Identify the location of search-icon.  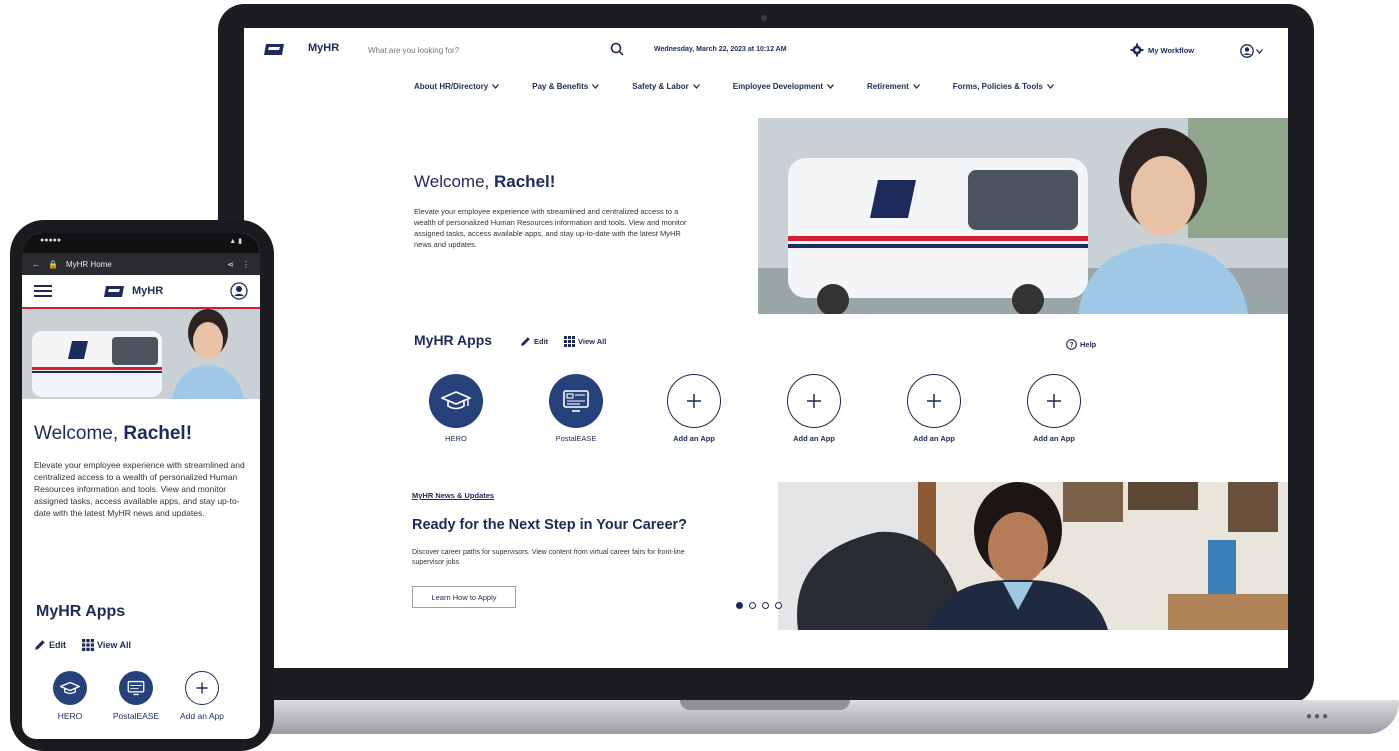
(617, 49).